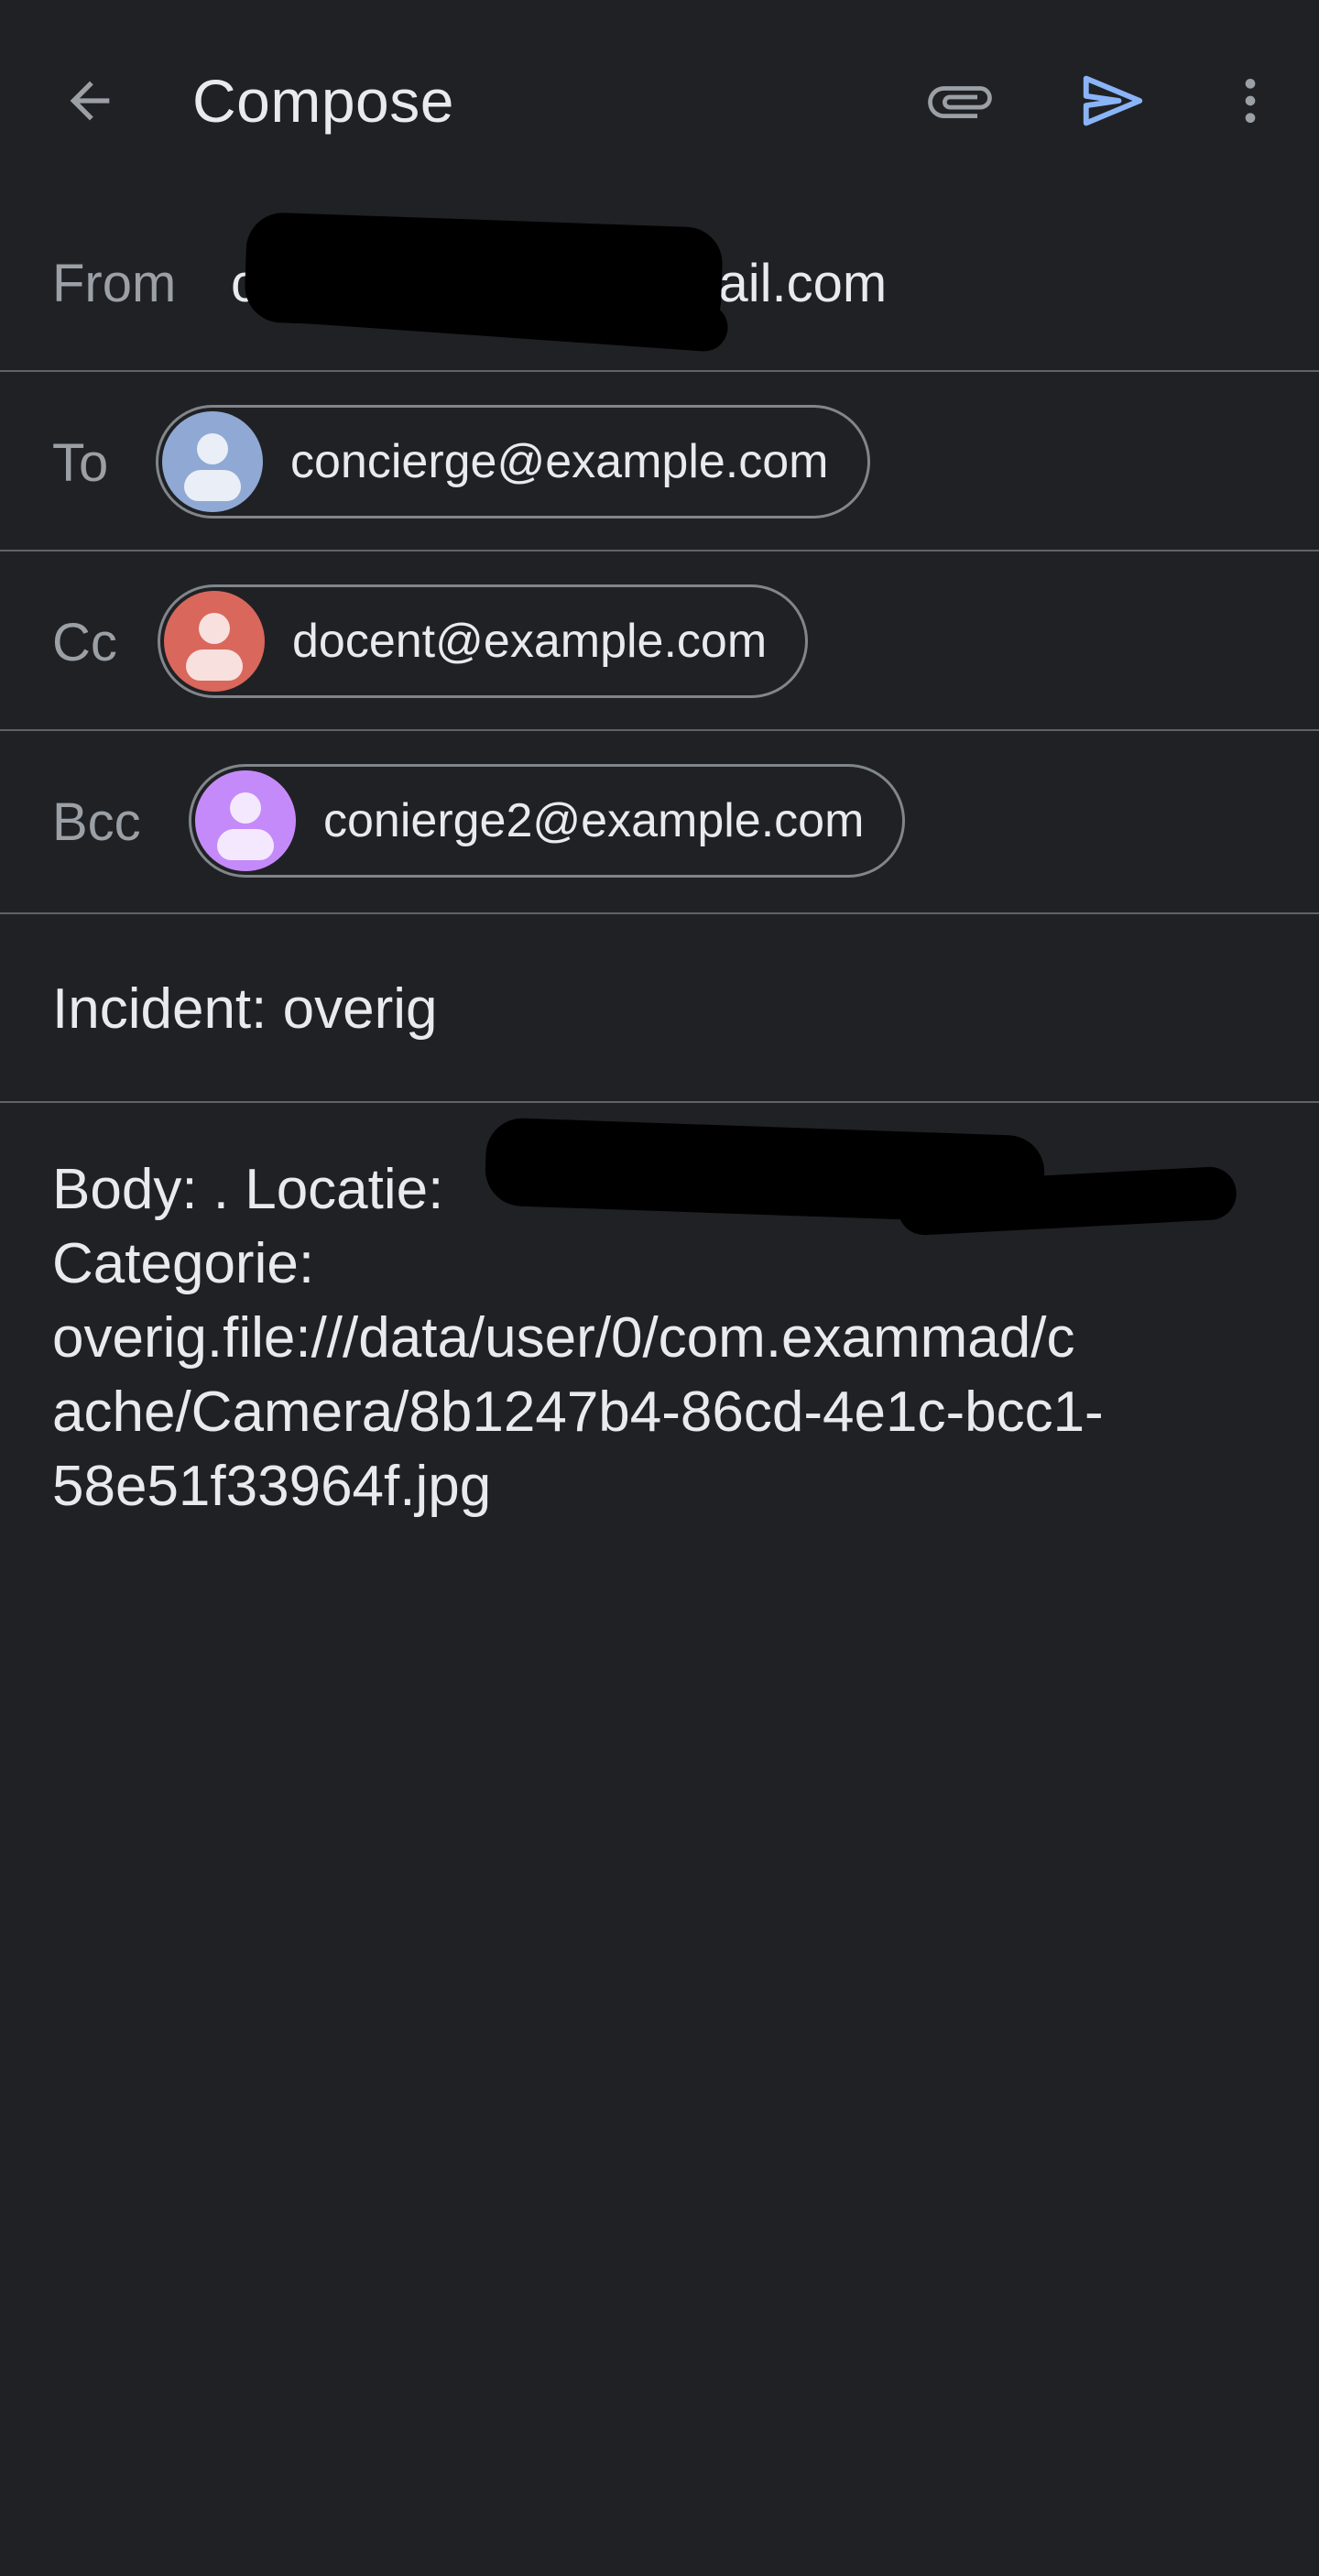 This screenshot has height=2576, width=1319. I want to click on recipient-chip-to: concierge@example.com, so click(513, 462).